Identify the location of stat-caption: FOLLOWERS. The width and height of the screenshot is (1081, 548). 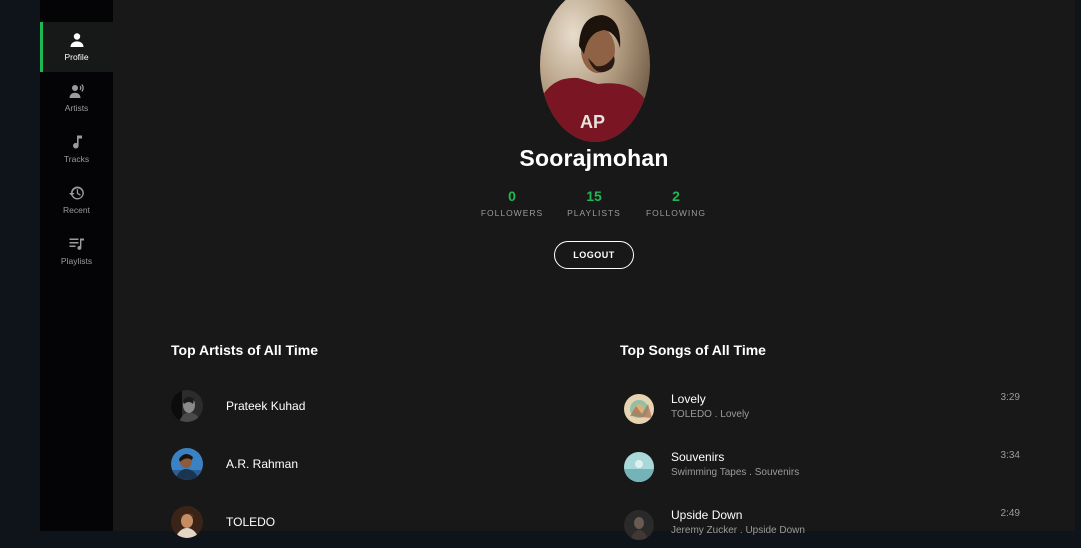
(512, 213).